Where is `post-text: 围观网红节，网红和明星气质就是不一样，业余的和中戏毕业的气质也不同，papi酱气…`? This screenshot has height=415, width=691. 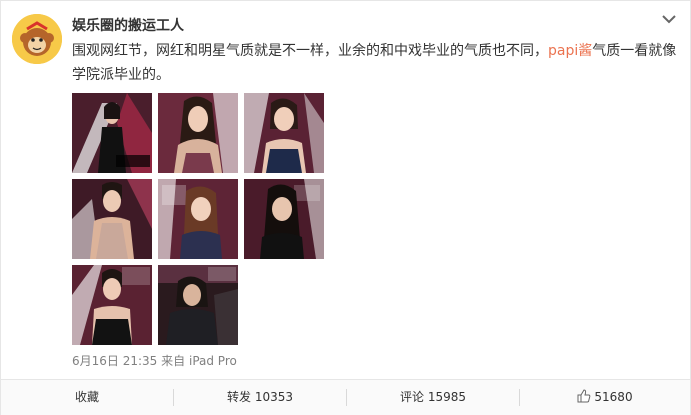 post-text: 围观网红节，网红和明星气质就是不一样，业余的和中戏毕业的气质也不同，papi酱气… is located at coordinates (376, 63).